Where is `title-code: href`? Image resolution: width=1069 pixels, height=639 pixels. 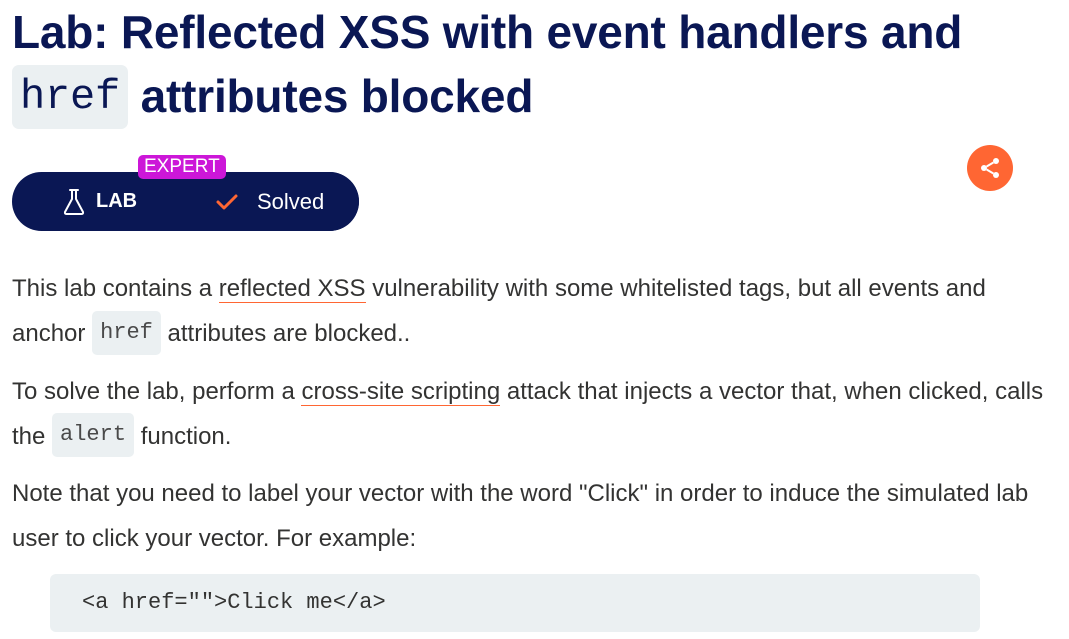 title-code: href is located at coordinates (70, 96).